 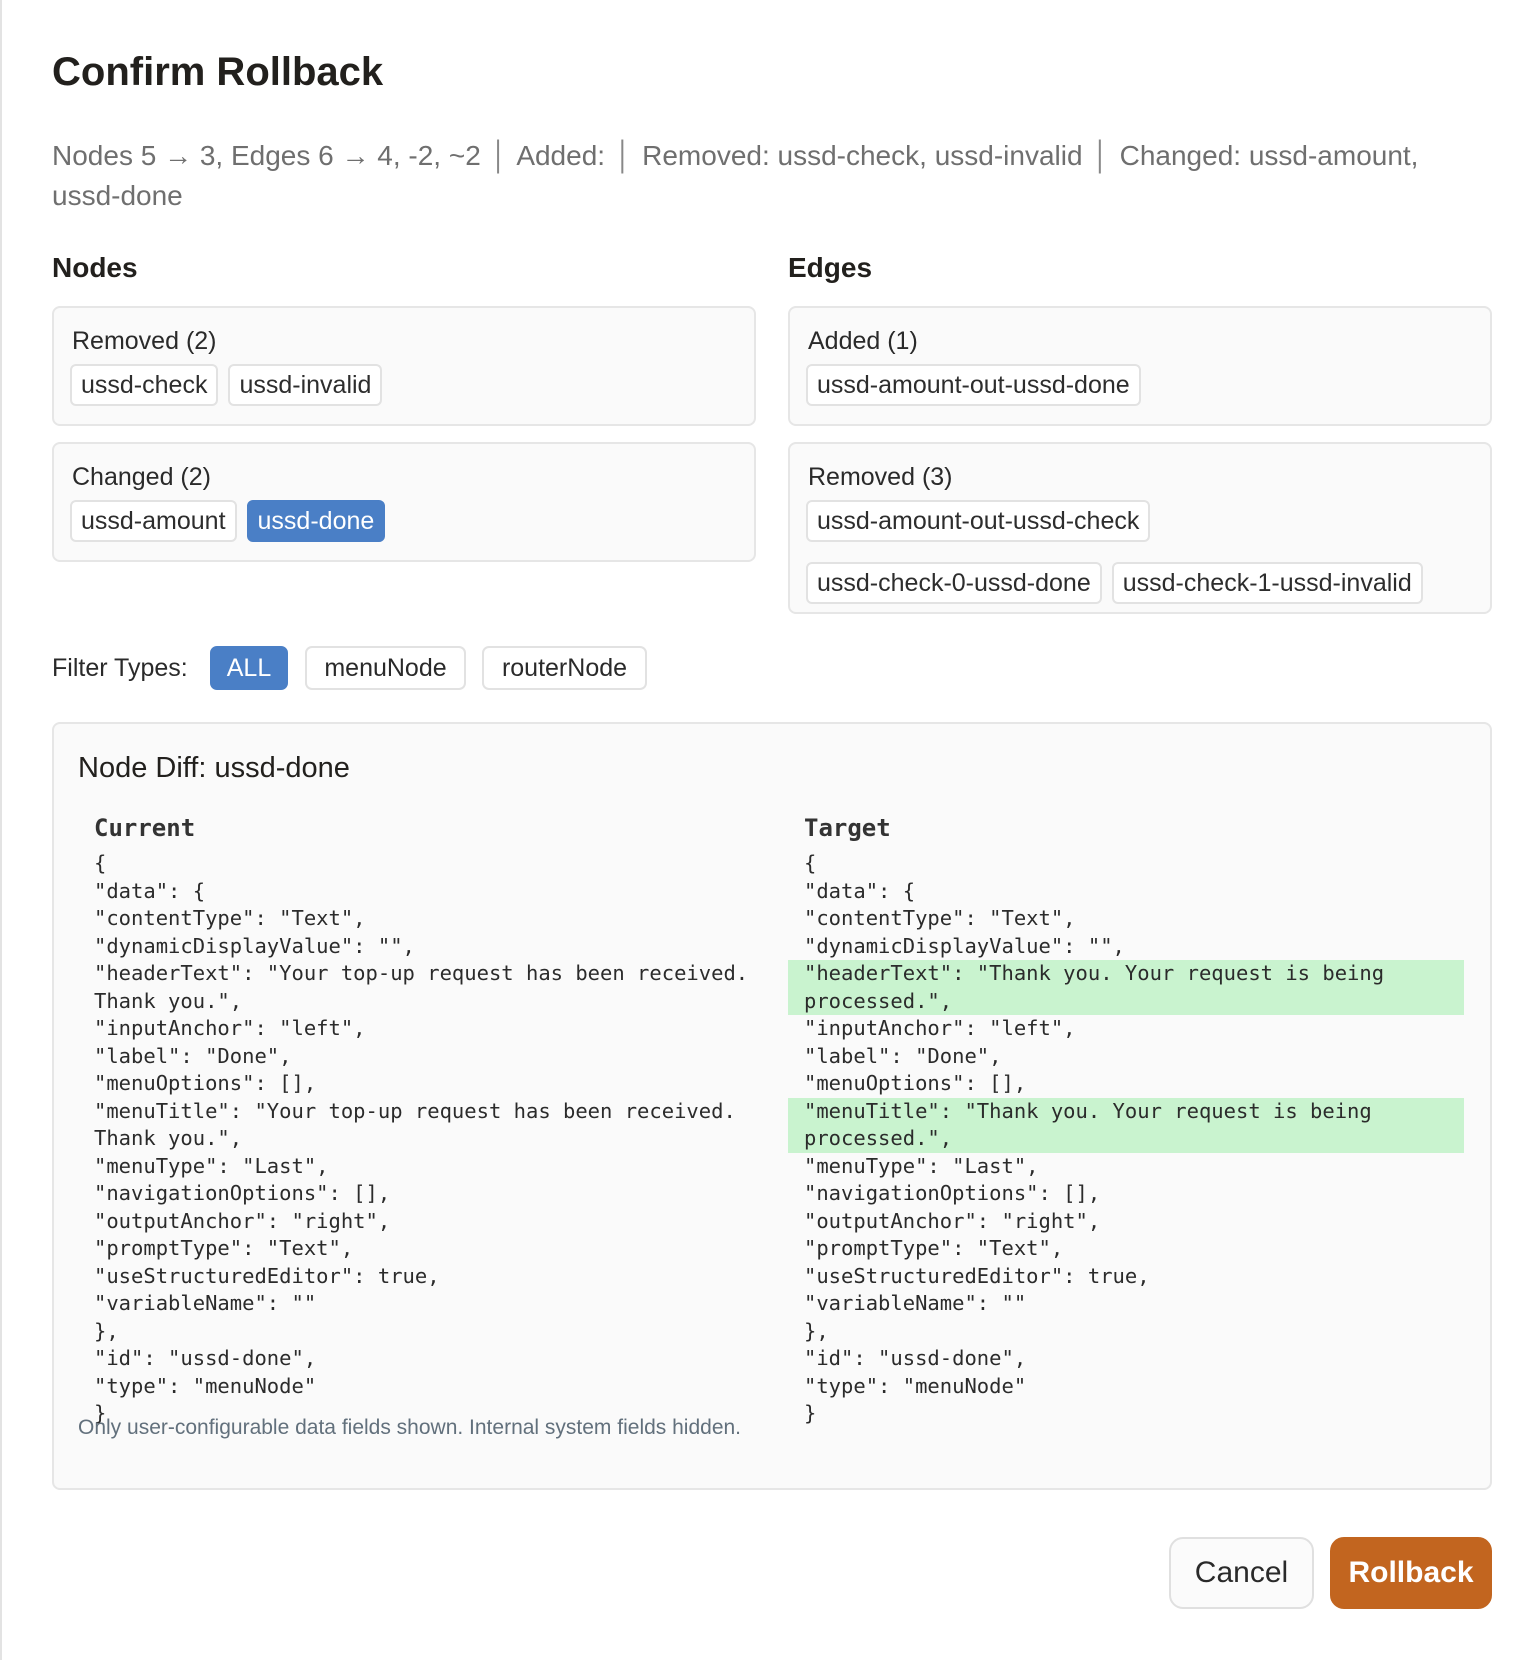 I want to click on node-chip-ussd-amount: ussd-amount, so click(x=153, y=521).